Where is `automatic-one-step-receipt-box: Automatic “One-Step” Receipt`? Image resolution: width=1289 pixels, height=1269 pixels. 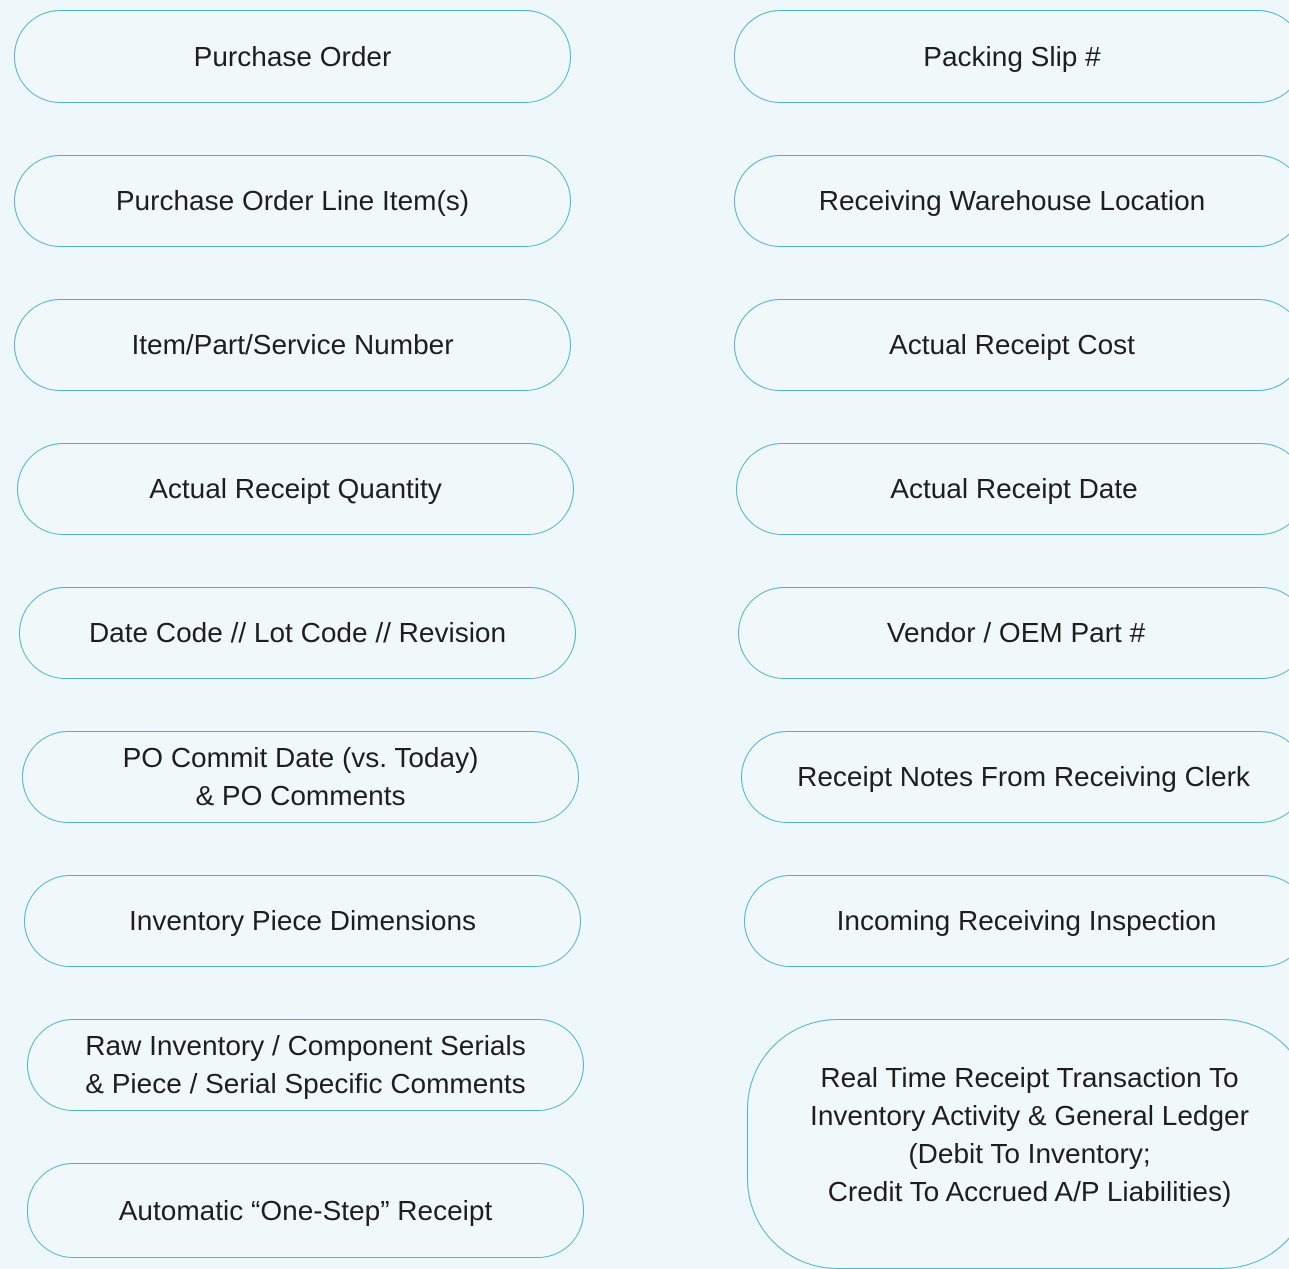 automatic-one-step-receipt-box: Automatic “One-Step” Receipt is located at coordinates (305, 1210).